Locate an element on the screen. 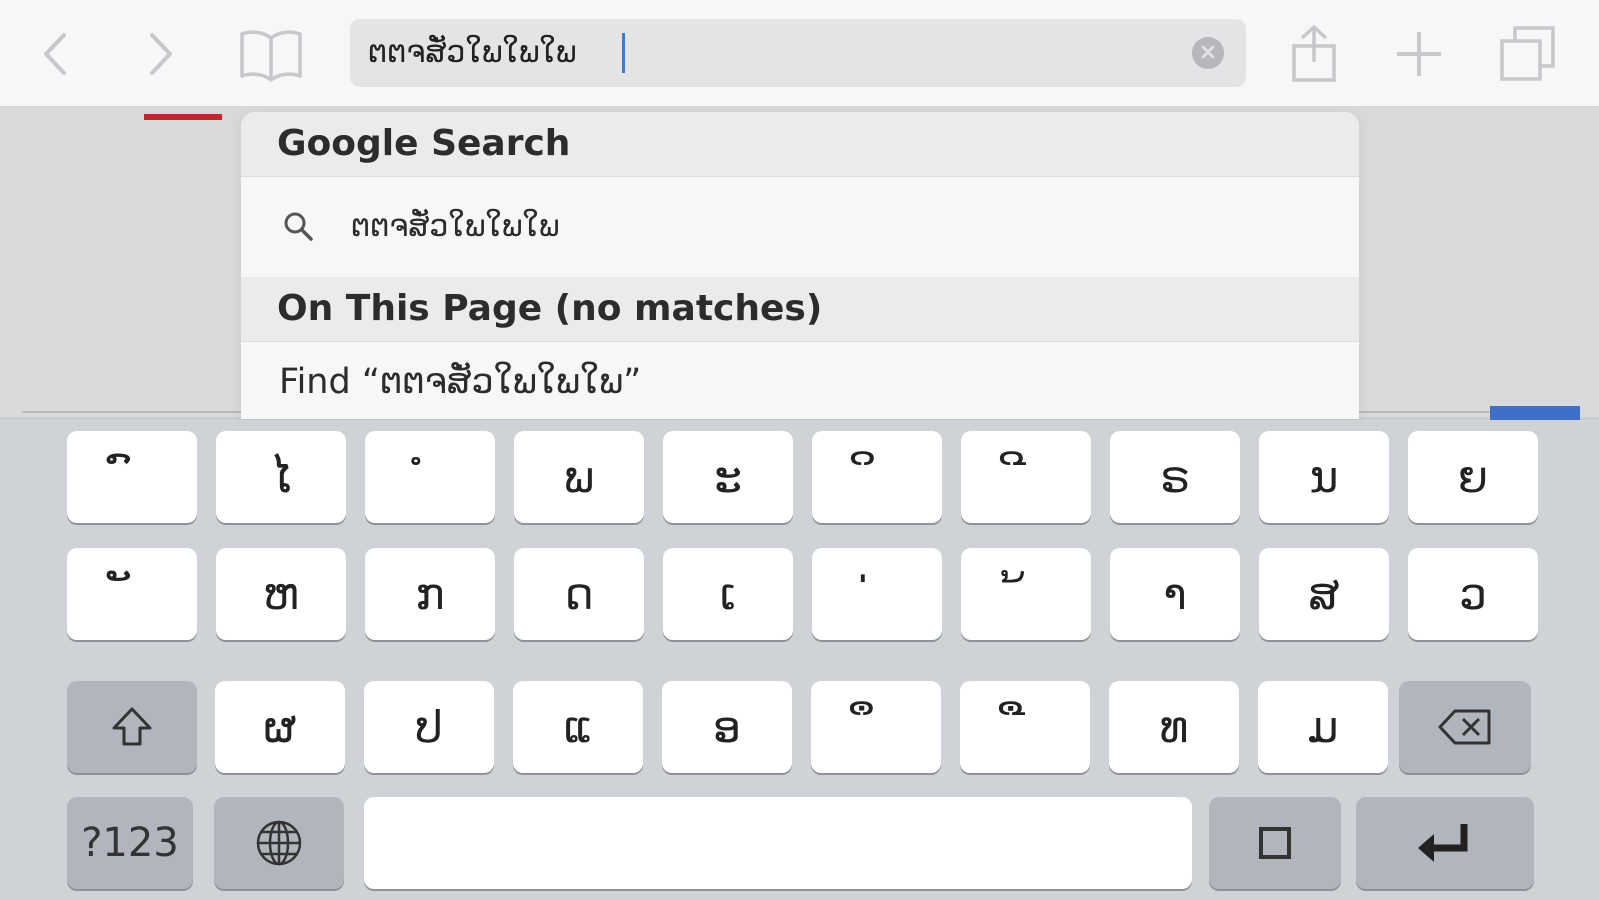 The image size is (1599, 900). letter-key: ຶ is located at coordinates (876, 727).